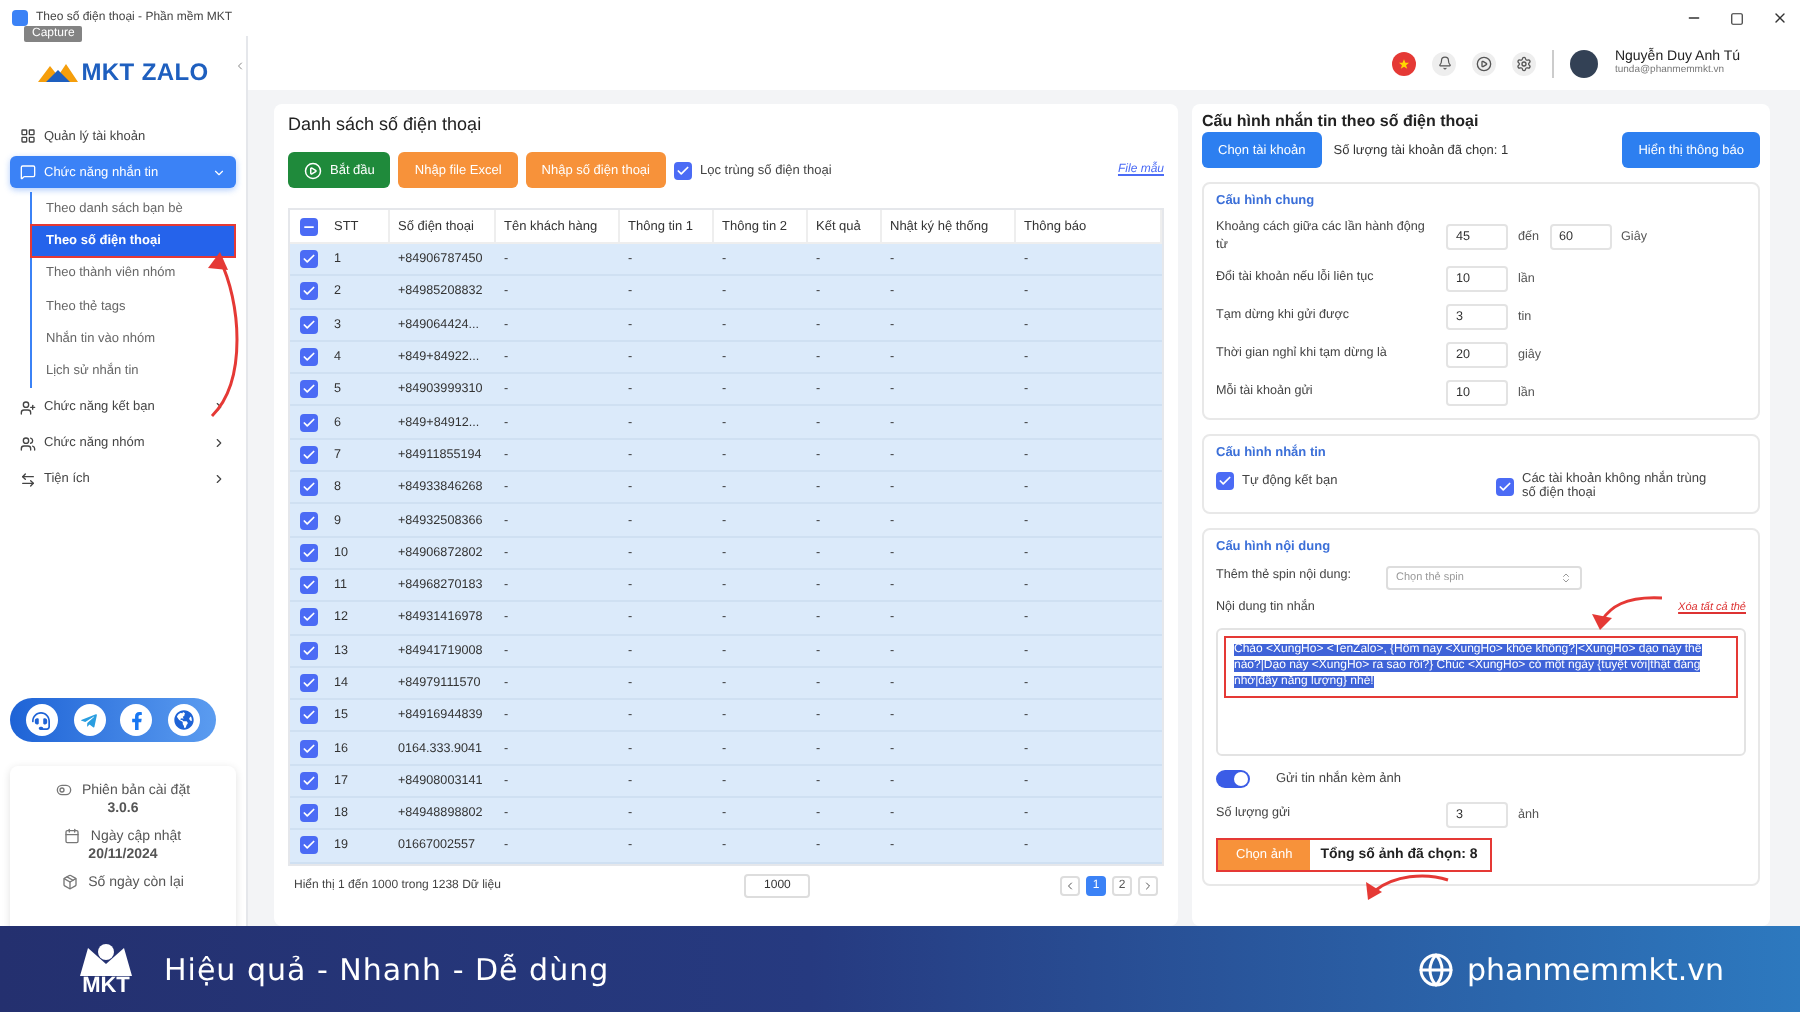 The image size is (1800, 1012). Describe the element at coordinates (28, 407) in the screenshot. I see `user-plus-icon` at that location.